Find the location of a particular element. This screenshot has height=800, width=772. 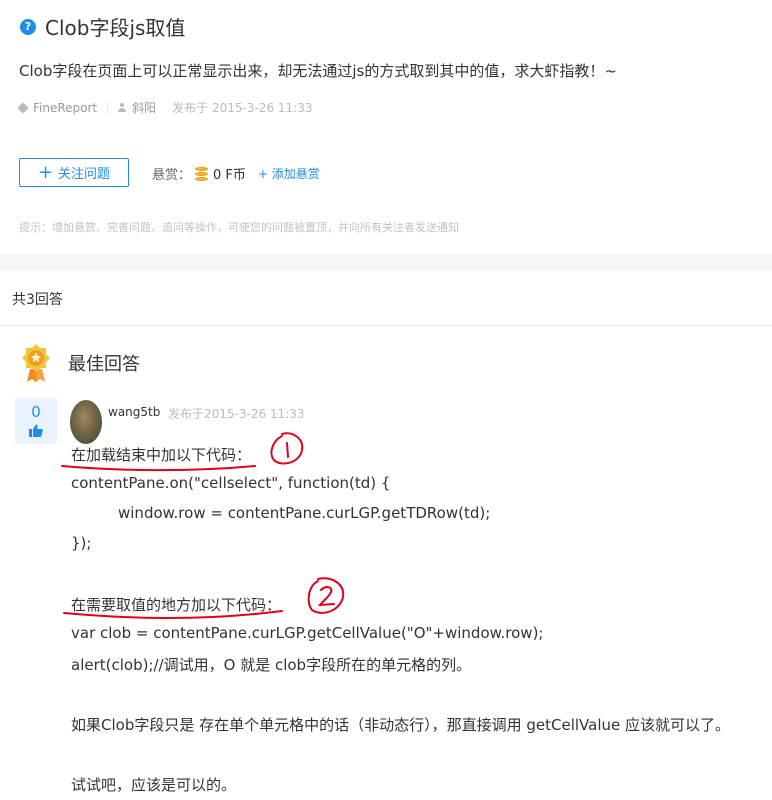

reward-label: 悬赏： is located at coordinates (172, 175).